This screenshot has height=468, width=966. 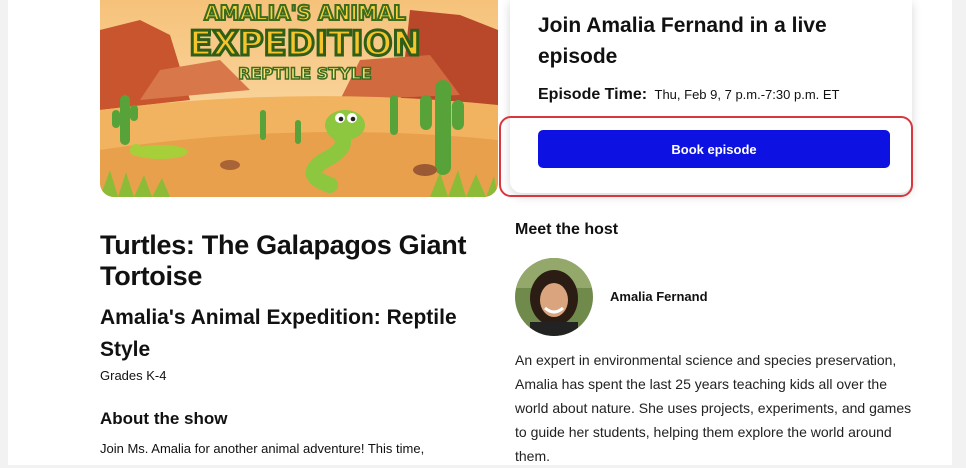 I want to click on host-heading: Meet the host, so click(x=567, y=229).